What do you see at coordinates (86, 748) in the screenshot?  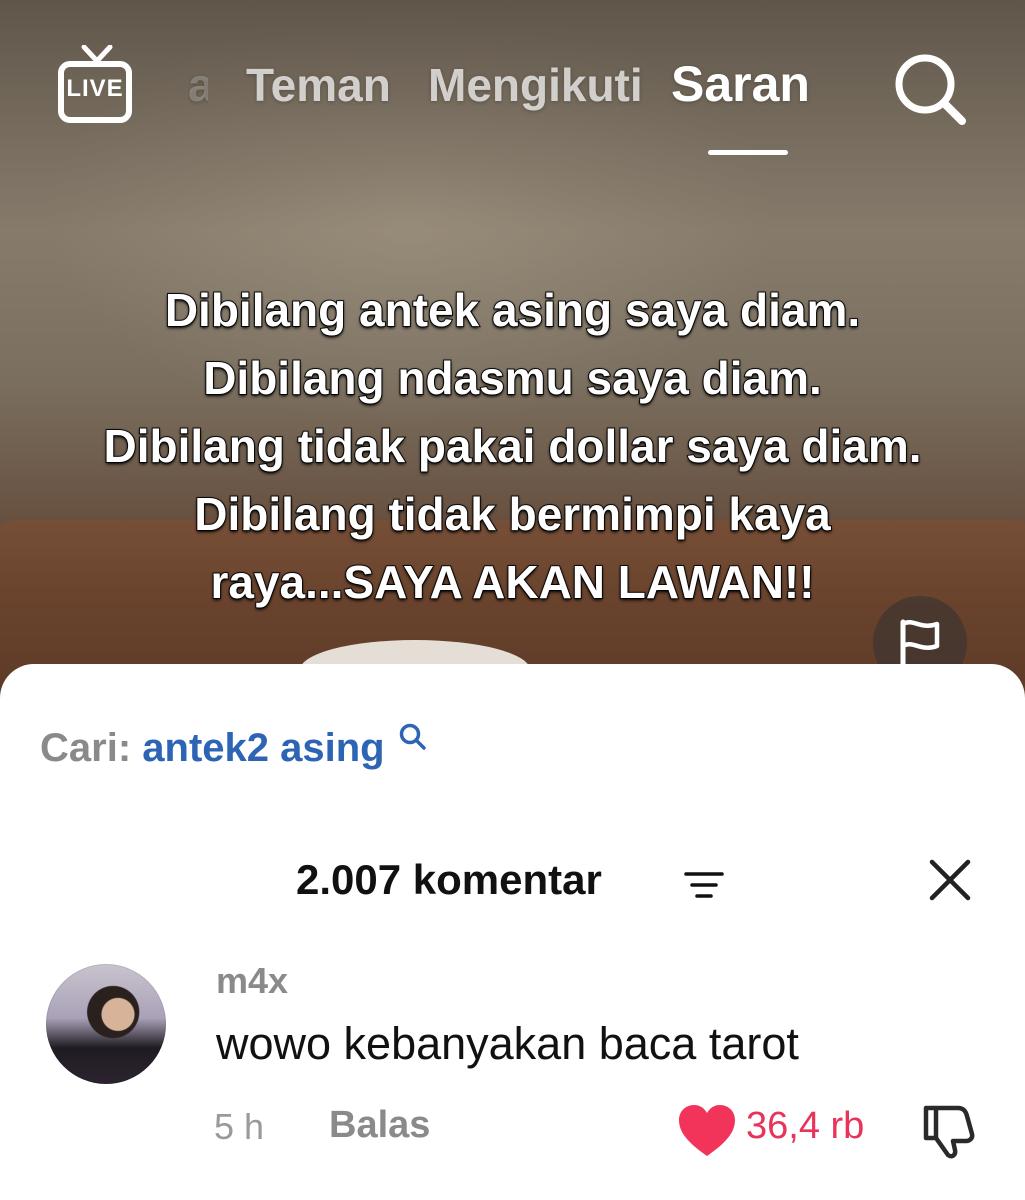 I see `search-suggestion-label: Cari:` at bounding box center [86, 748].